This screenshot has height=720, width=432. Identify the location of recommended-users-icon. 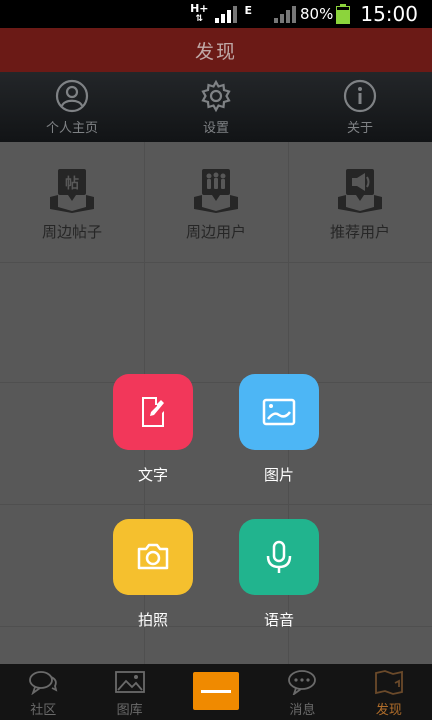
(360, 190).